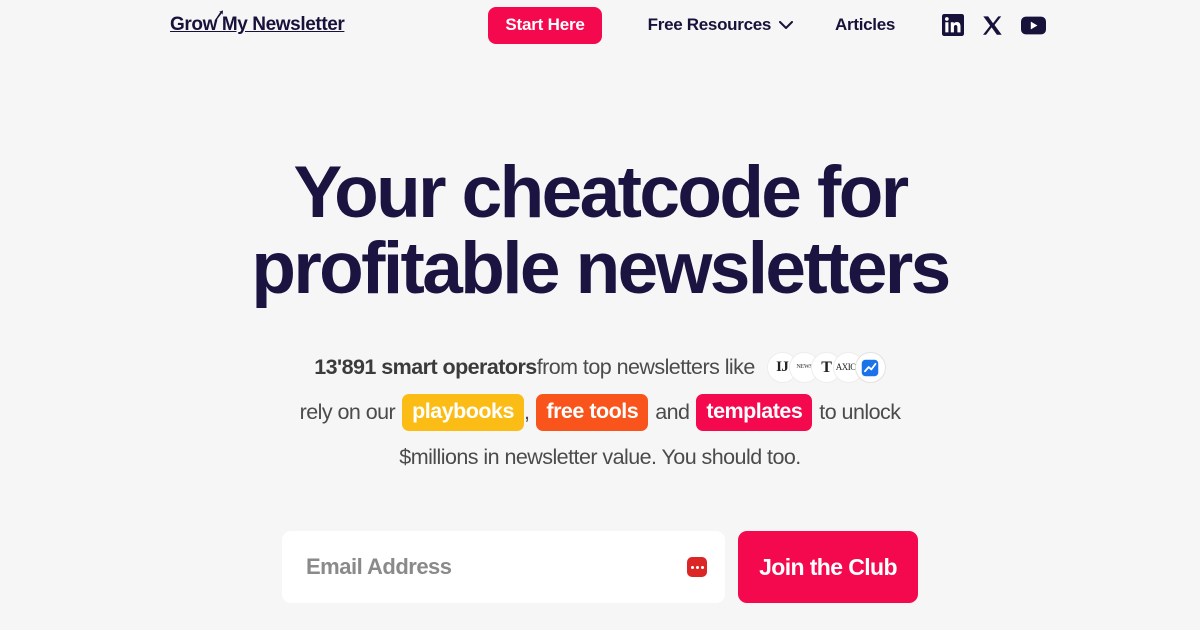 This screenshot has width=1200, height=630. I want to click on nav-item-free-resources-label: Free Resources, so click(709, 24).